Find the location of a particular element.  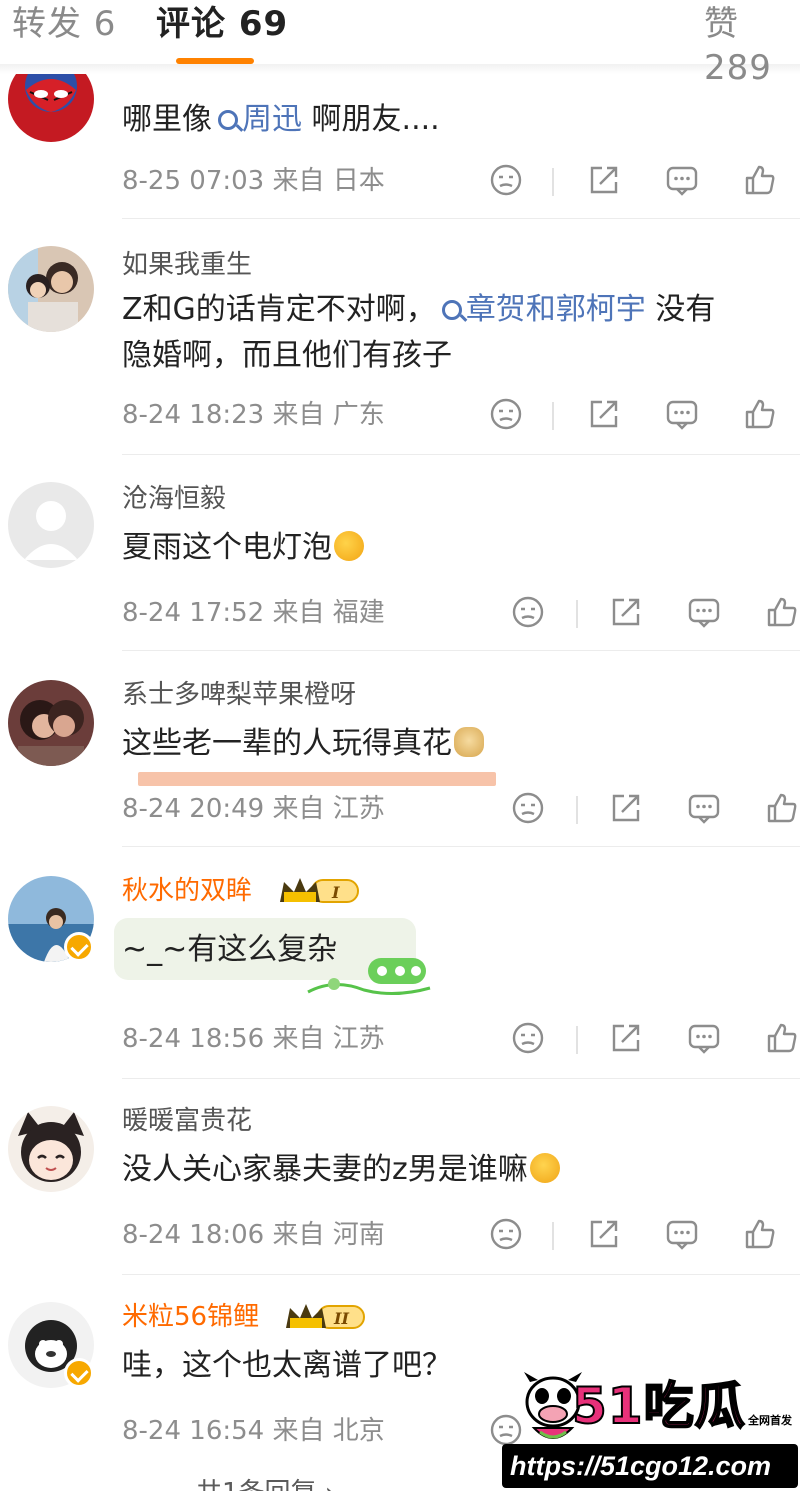

comment-text: Z和G的话肯定不对啊， 章贺和郭柯宇 没有 is located at coordinates (418, 310).